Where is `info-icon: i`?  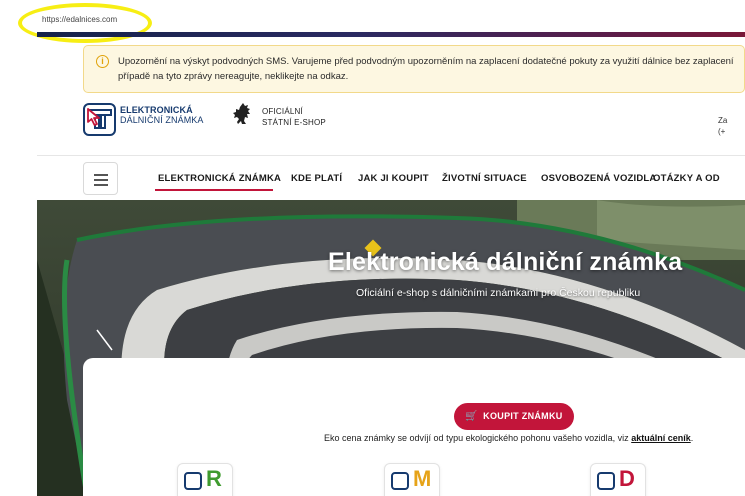
info-icon: i is located at coordinates (102, 61).